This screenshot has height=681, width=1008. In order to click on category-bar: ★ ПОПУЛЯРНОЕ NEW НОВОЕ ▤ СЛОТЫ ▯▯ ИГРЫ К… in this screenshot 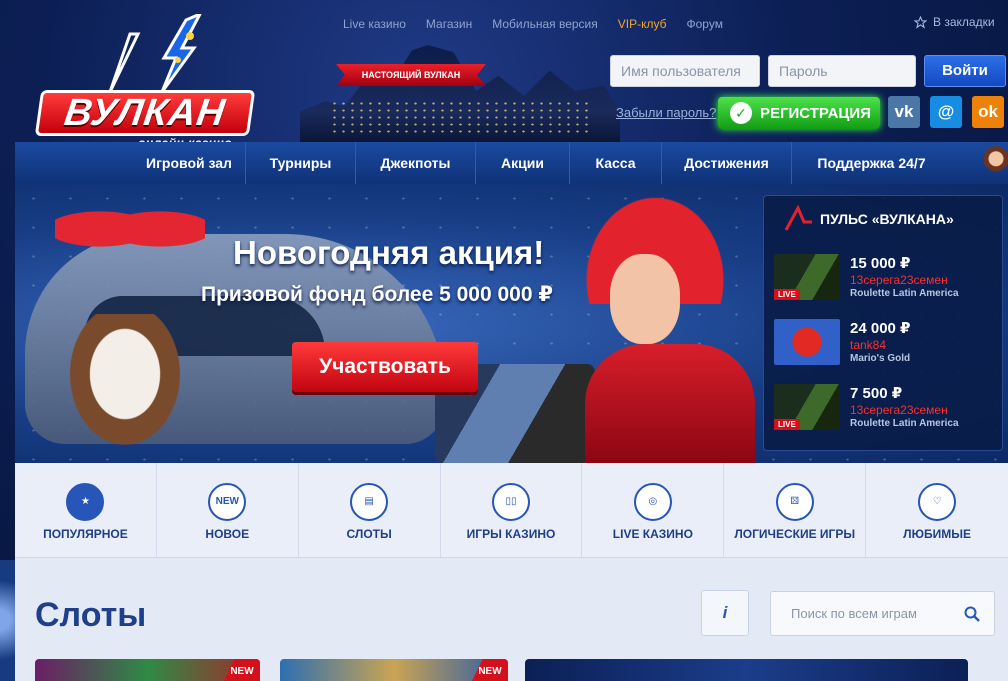, I will do `click(511, 510)`.